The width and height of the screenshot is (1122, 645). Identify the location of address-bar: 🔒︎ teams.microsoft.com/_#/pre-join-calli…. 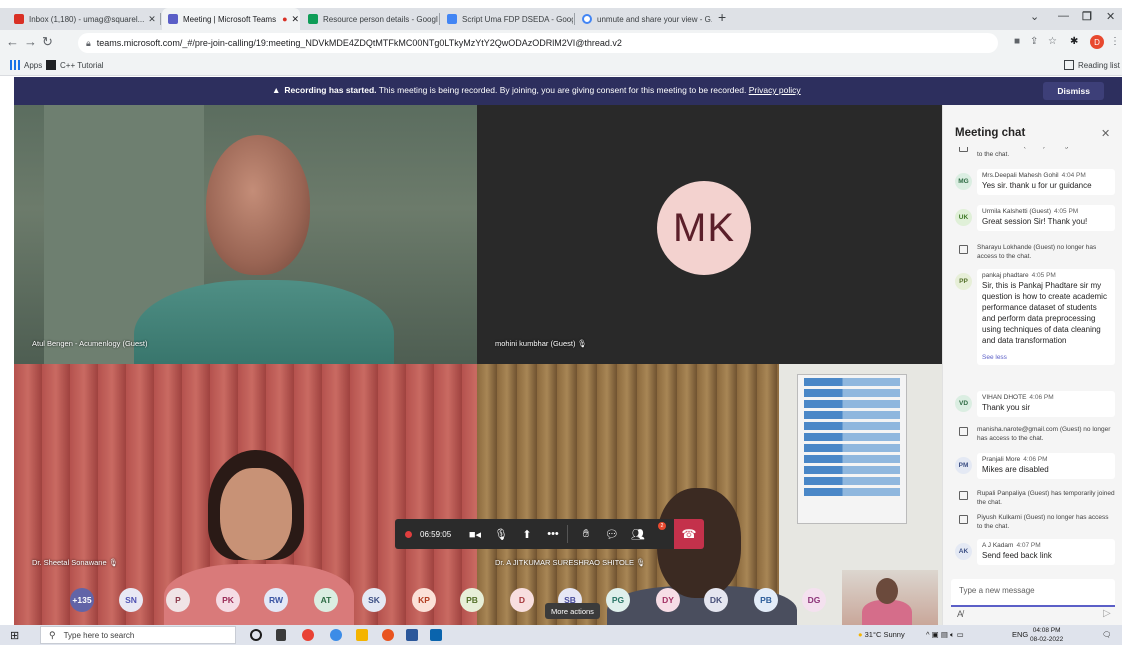
(538, 43).